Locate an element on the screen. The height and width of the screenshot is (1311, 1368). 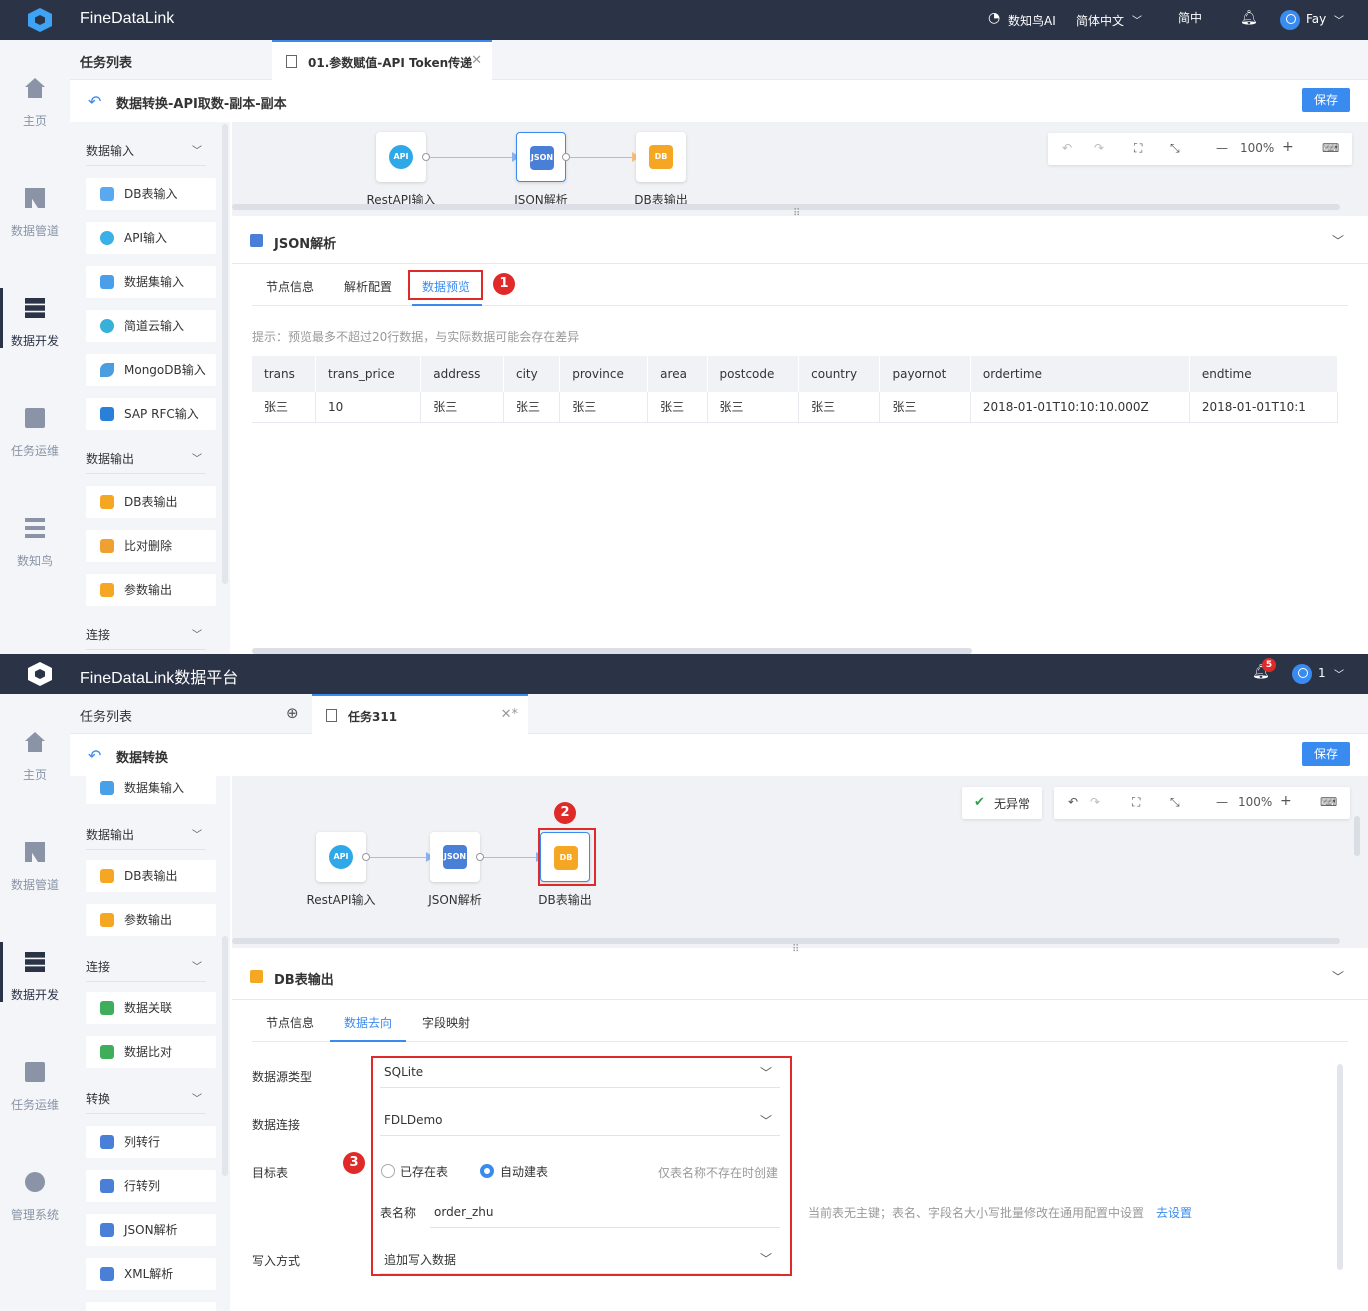
nav-shuzhiniao: 数知鸟 is located at coordinates (35, 558).